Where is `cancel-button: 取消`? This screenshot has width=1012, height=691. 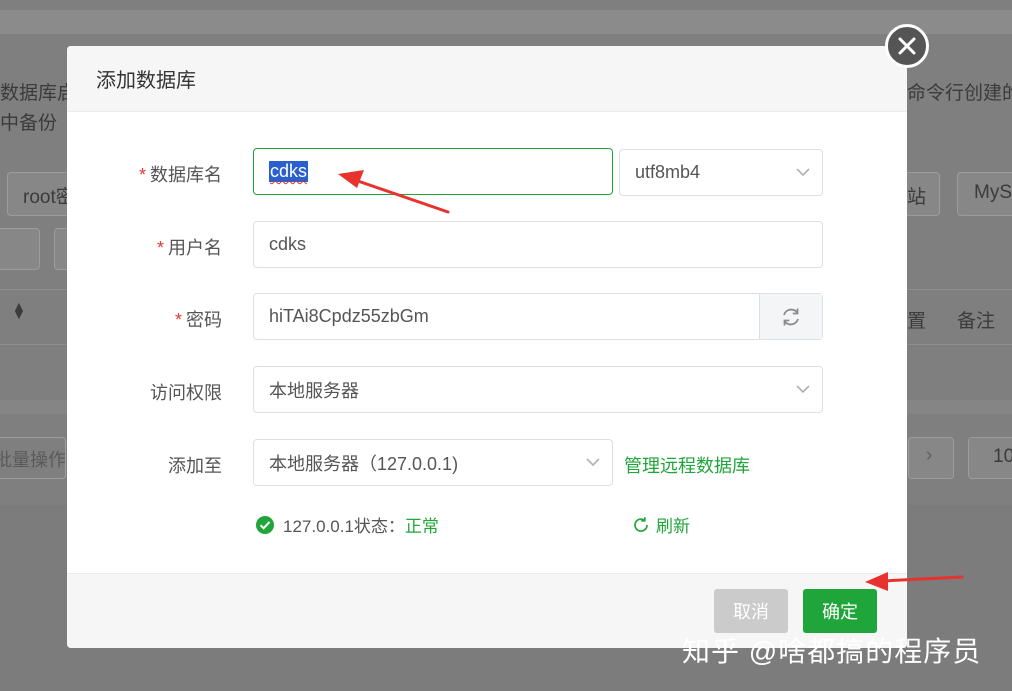
cancel-button: 取消 is located at coordinates (751, 611).